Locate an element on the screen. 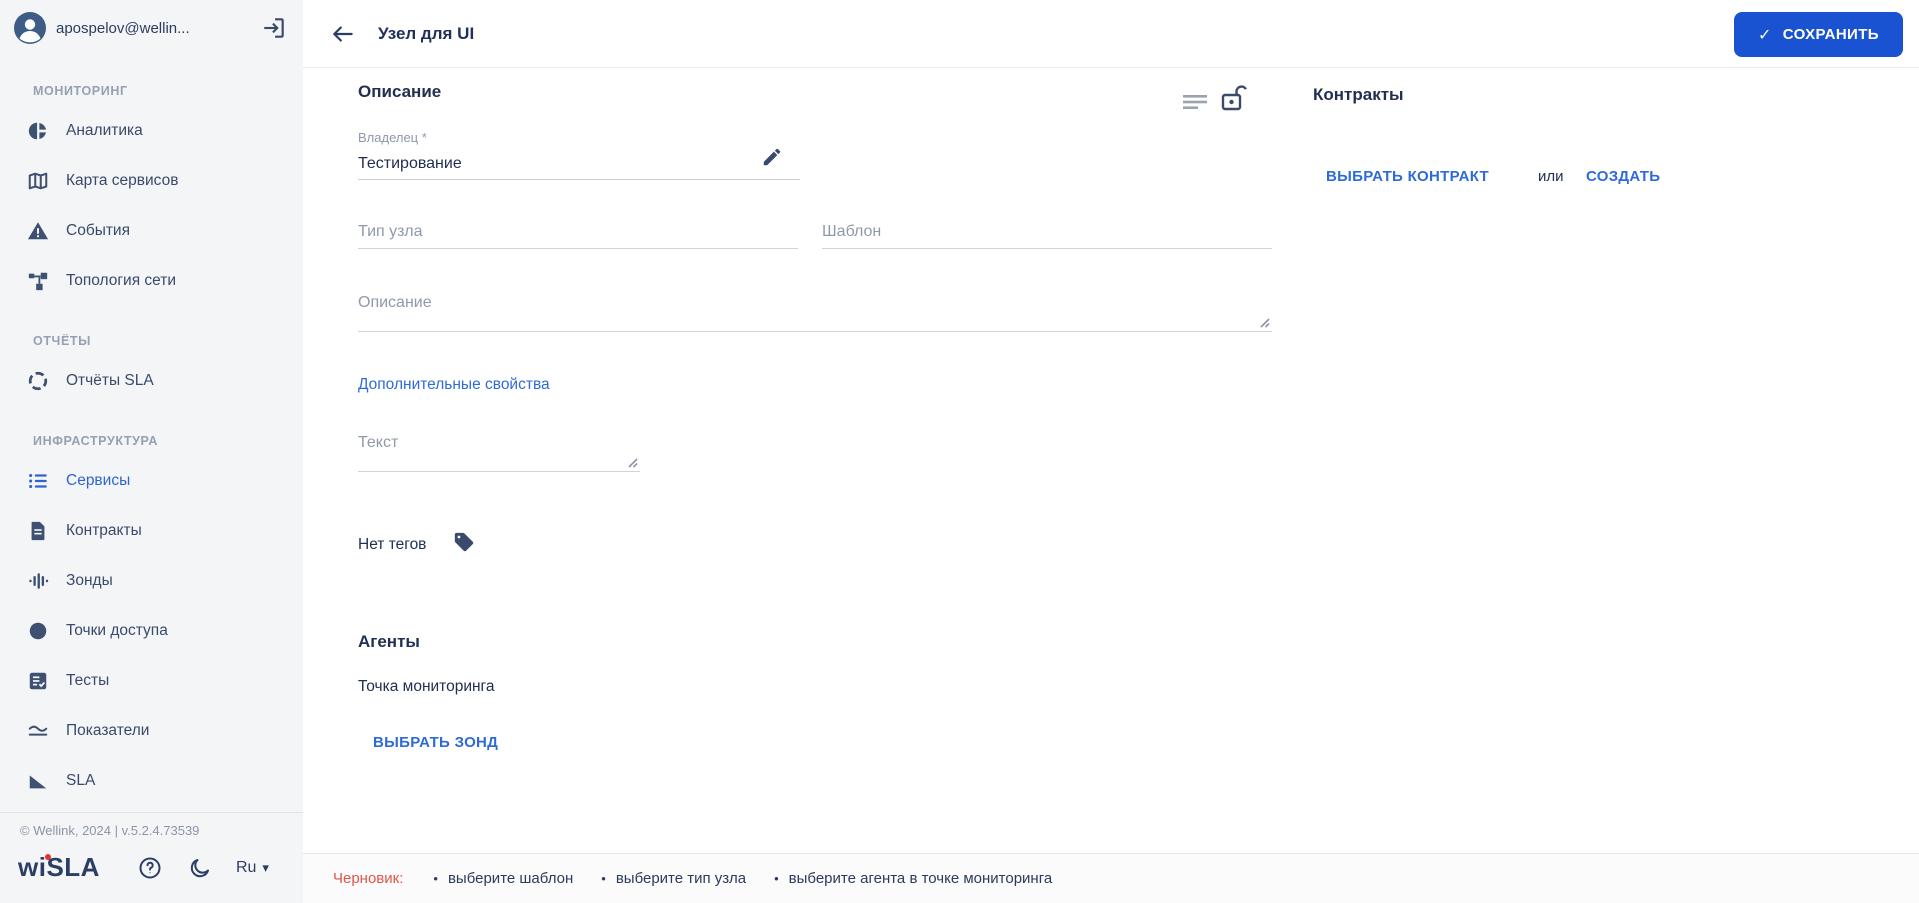 Image resolution: width=1919 pixels, height=903 pixels. tests-icon is located at coordinates (38, 681).